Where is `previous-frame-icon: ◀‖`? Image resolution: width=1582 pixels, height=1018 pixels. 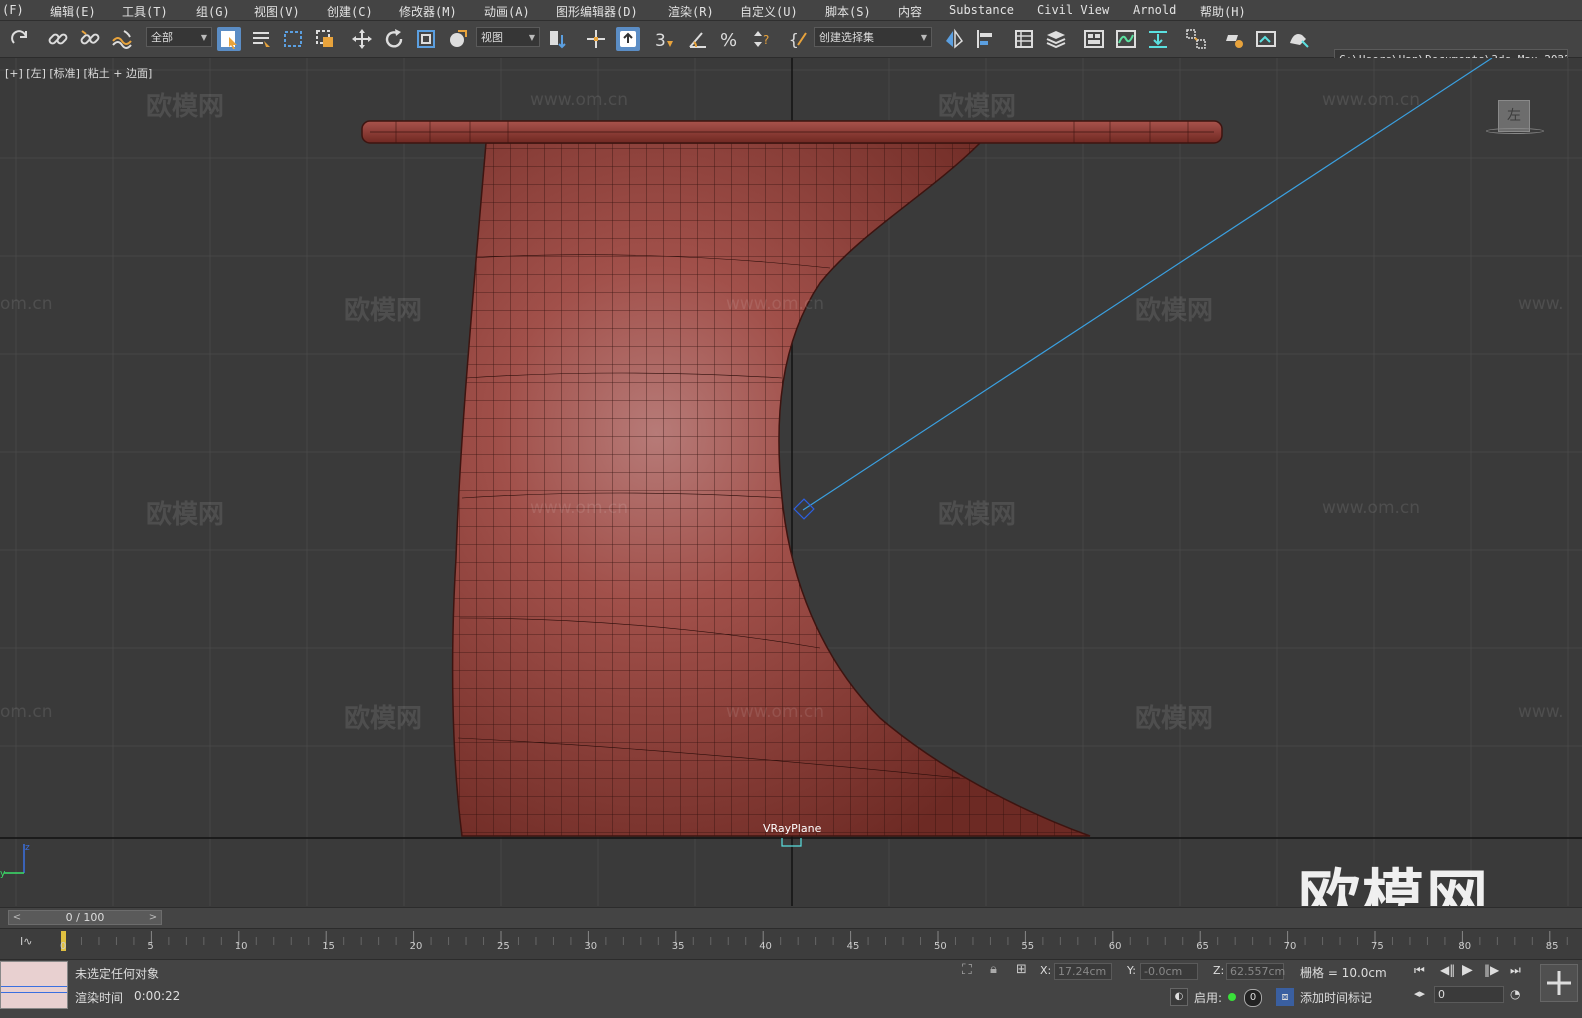 previous-frame-icon: ◀‖ is located at coordinates (1447, 970).